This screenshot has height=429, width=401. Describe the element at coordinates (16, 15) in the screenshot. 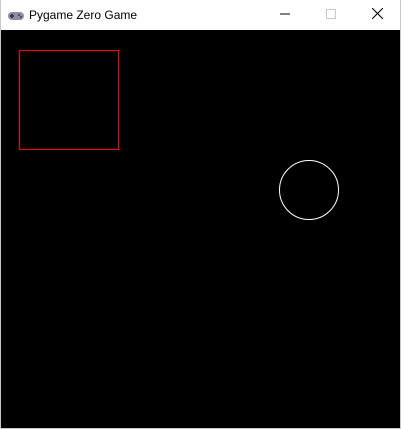

I see `gamepad-icon` at that location.